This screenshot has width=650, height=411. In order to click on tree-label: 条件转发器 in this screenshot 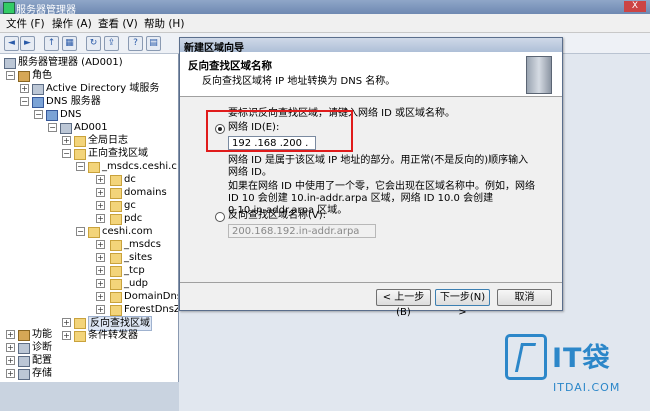, I will do `click(113, 335)`.